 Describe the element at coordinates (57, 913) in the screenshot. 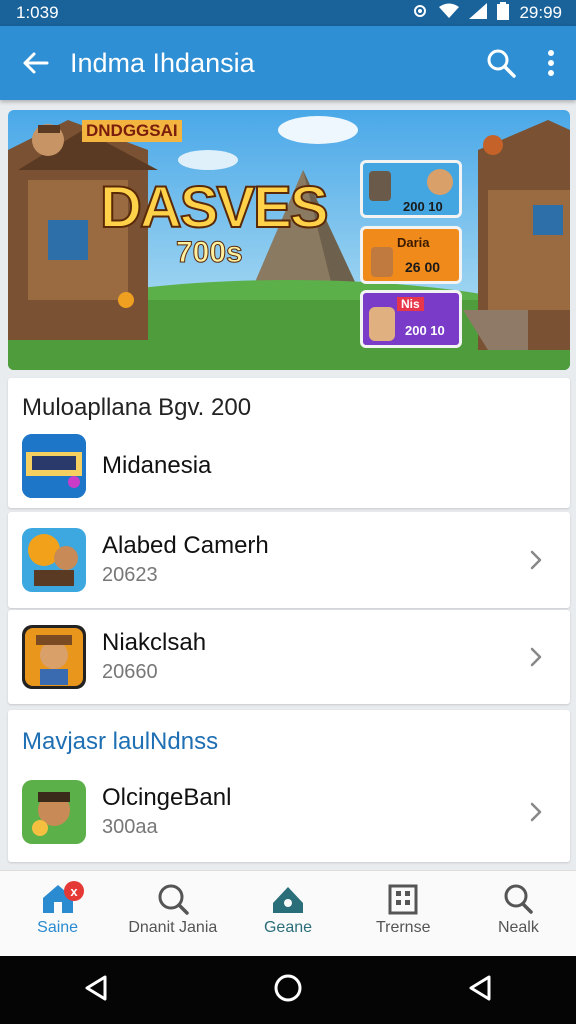

I see `nav-item-saine: x Saine` at that location.